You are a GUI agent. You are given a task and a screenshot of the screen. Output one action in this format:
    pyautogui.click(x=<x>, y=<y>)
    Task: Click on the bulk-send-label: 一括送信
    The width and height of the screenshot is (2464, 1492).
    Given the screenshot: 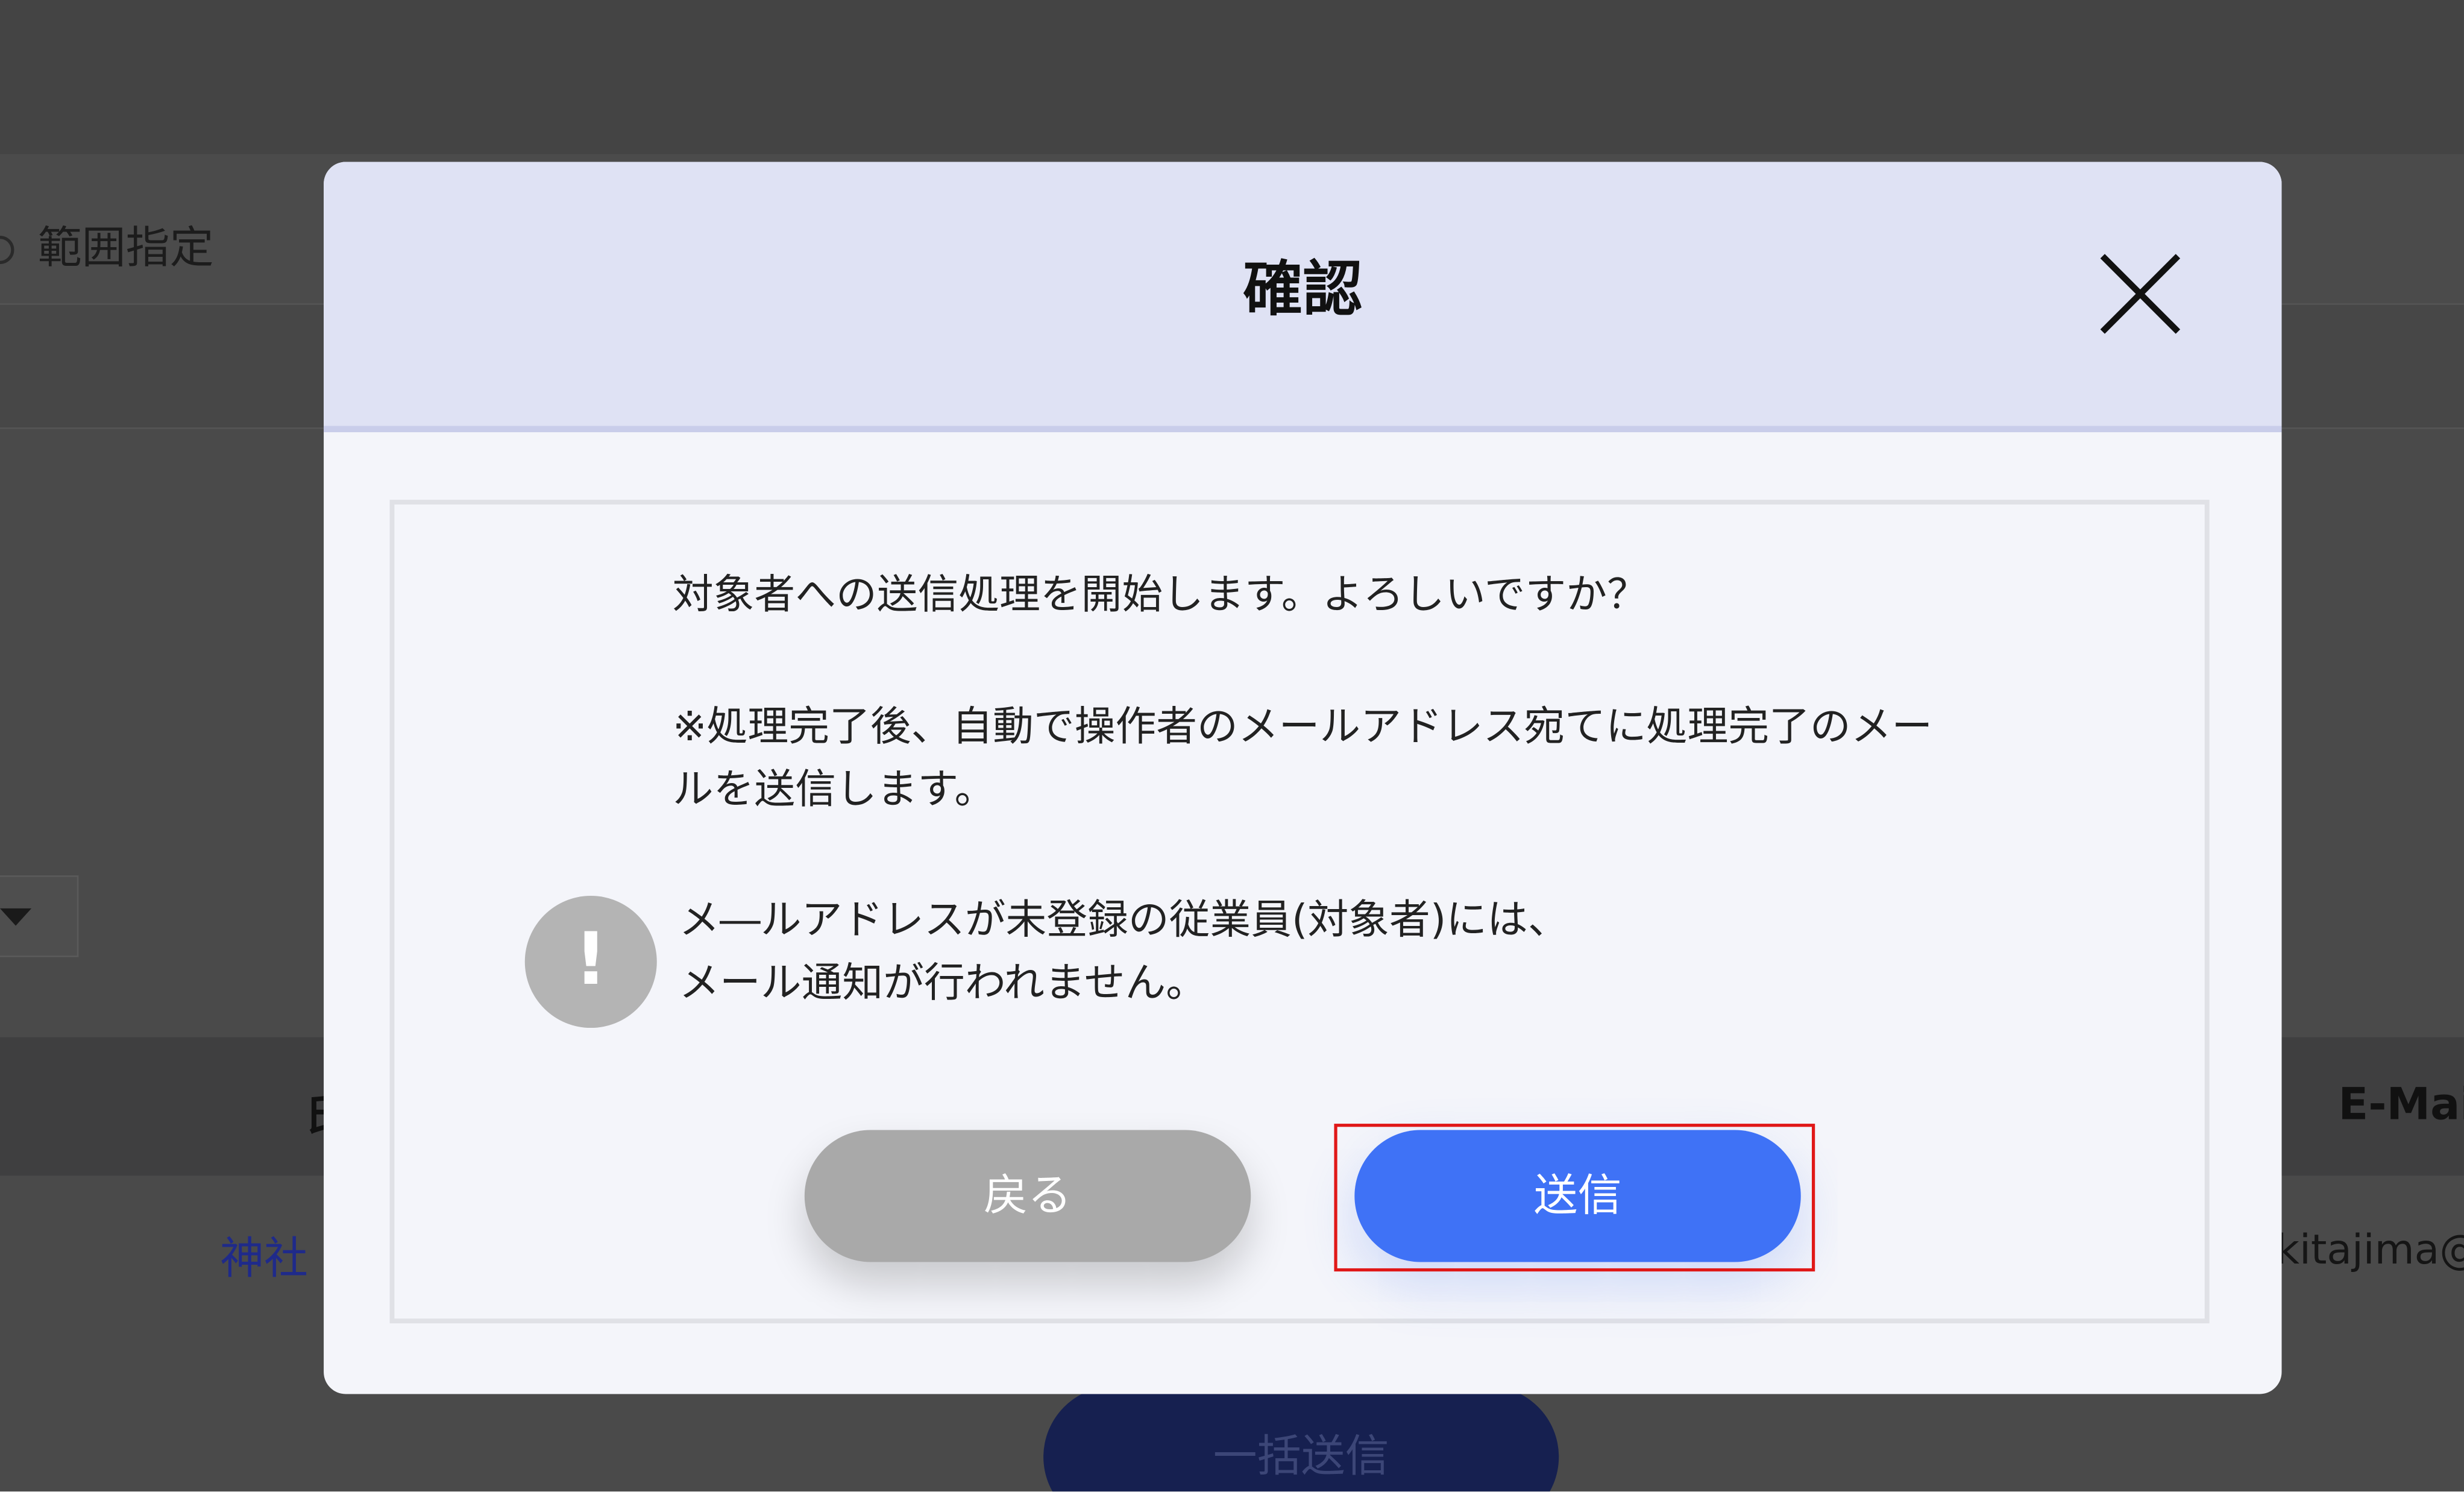 What is the action you would take?
    pyautogui.click(x=1301, y=1456)
    